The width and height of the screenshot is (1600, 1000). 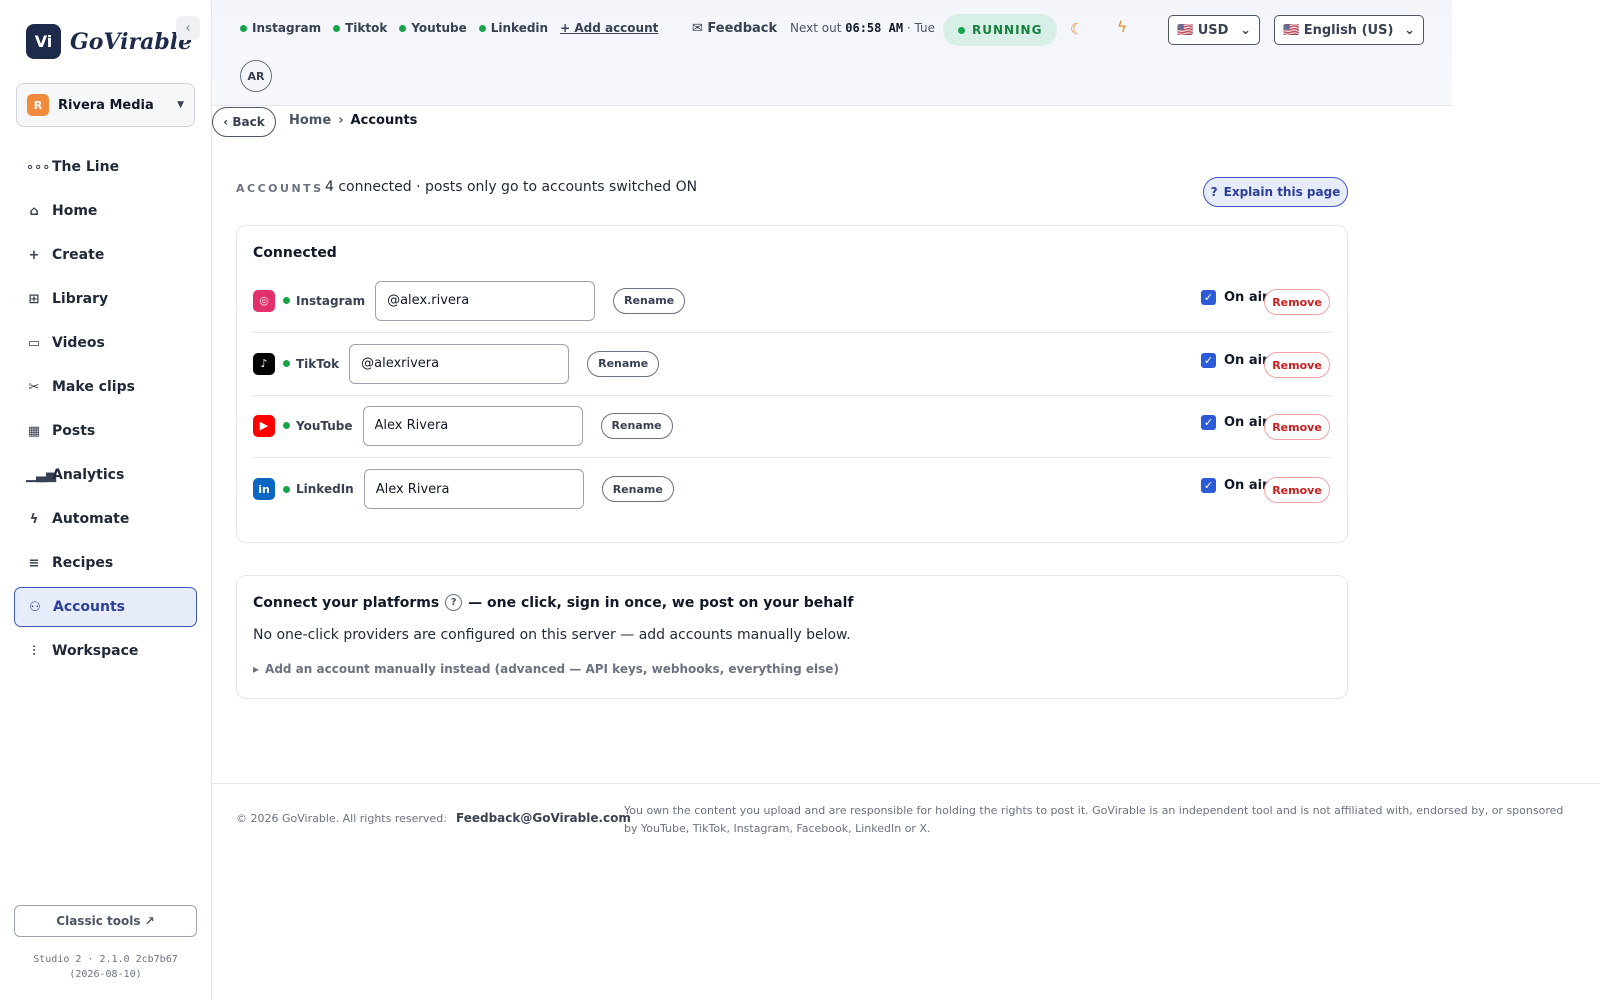 I want to click on workspace-switcher: R Rivera Media ▼, so click(x=105, y=105).